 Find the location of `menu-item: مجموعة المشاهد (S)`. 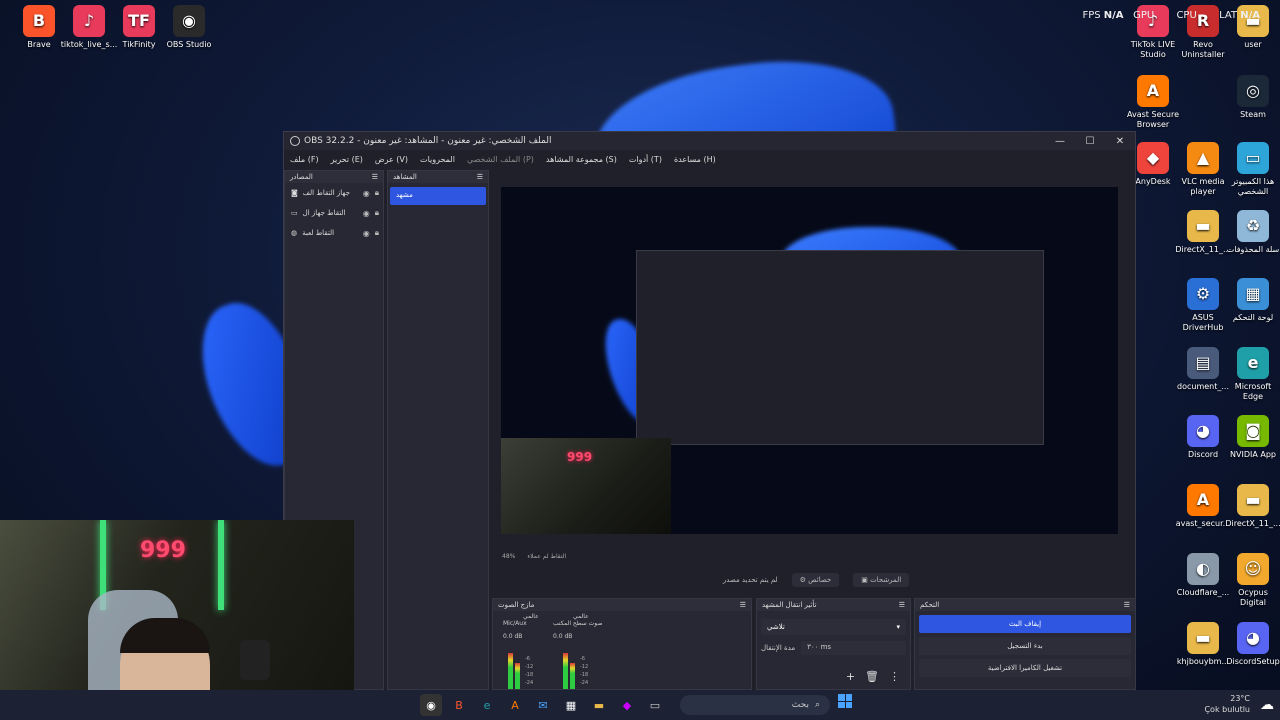

menu-item: مجموعة المشاهد (S) is located at coordinates (581, 159).